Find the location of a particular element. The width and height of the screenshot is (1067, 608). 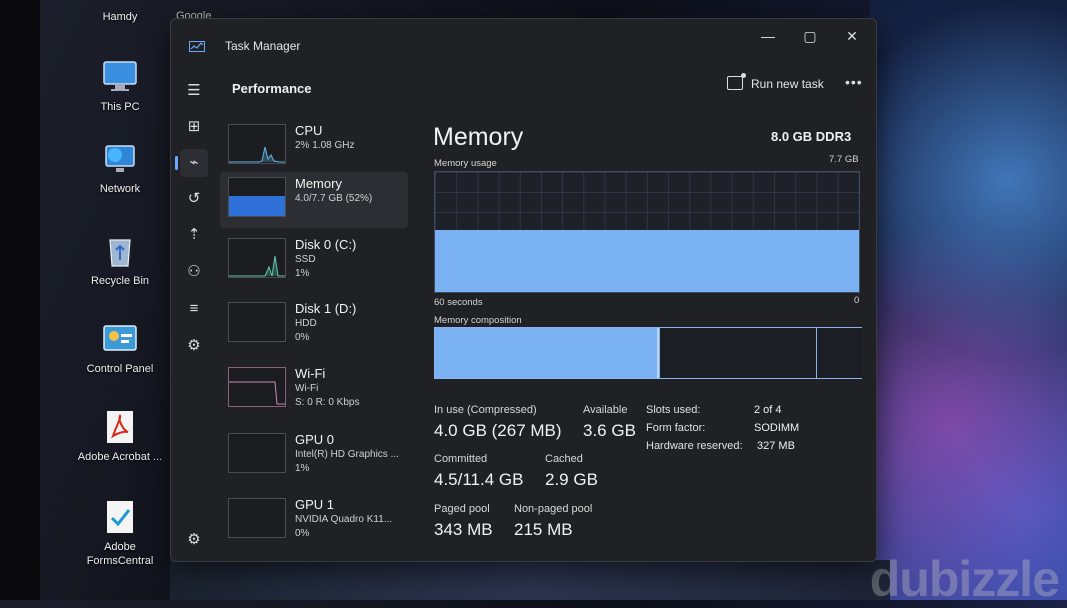

recycle-bin-icon is located at coordinates (120, 253).